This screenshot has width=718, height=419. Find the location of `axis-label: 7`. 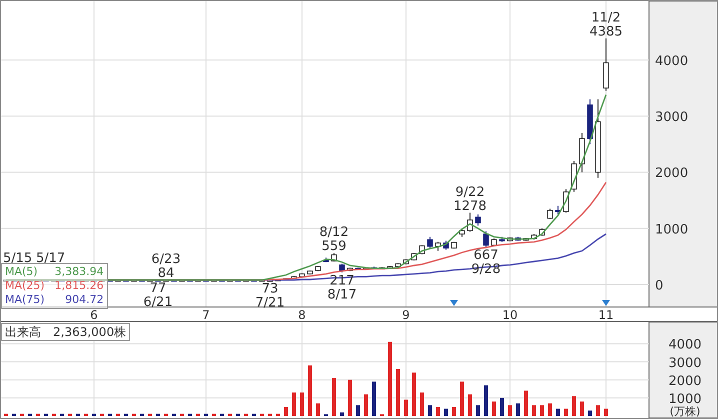

axis-label: 7 is located at coordinates (206, 315).